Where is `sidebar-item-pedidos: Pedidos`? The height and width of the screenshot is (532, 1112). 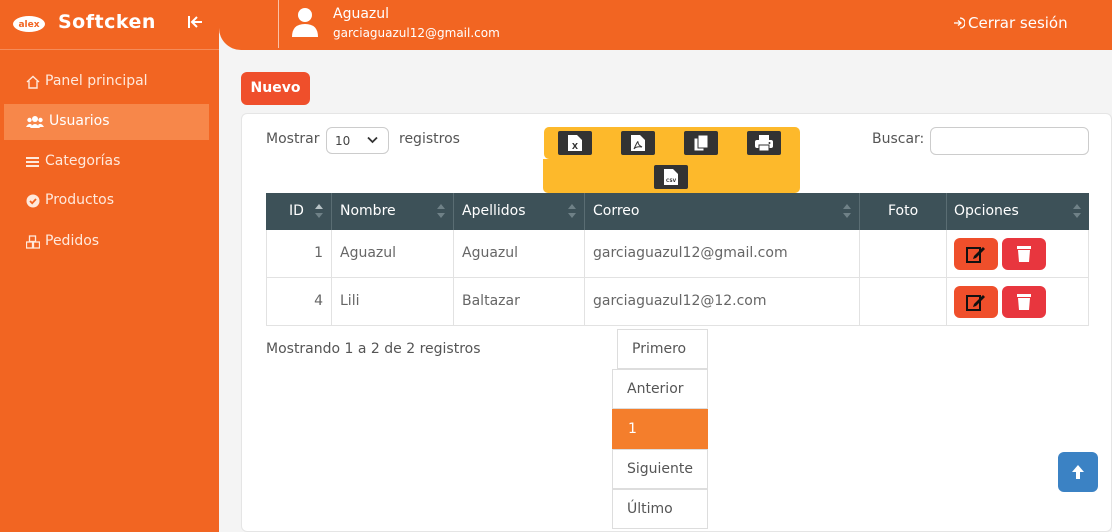
sidebar-item-pedidos: Pedidos is located at coordinates (106, 242).